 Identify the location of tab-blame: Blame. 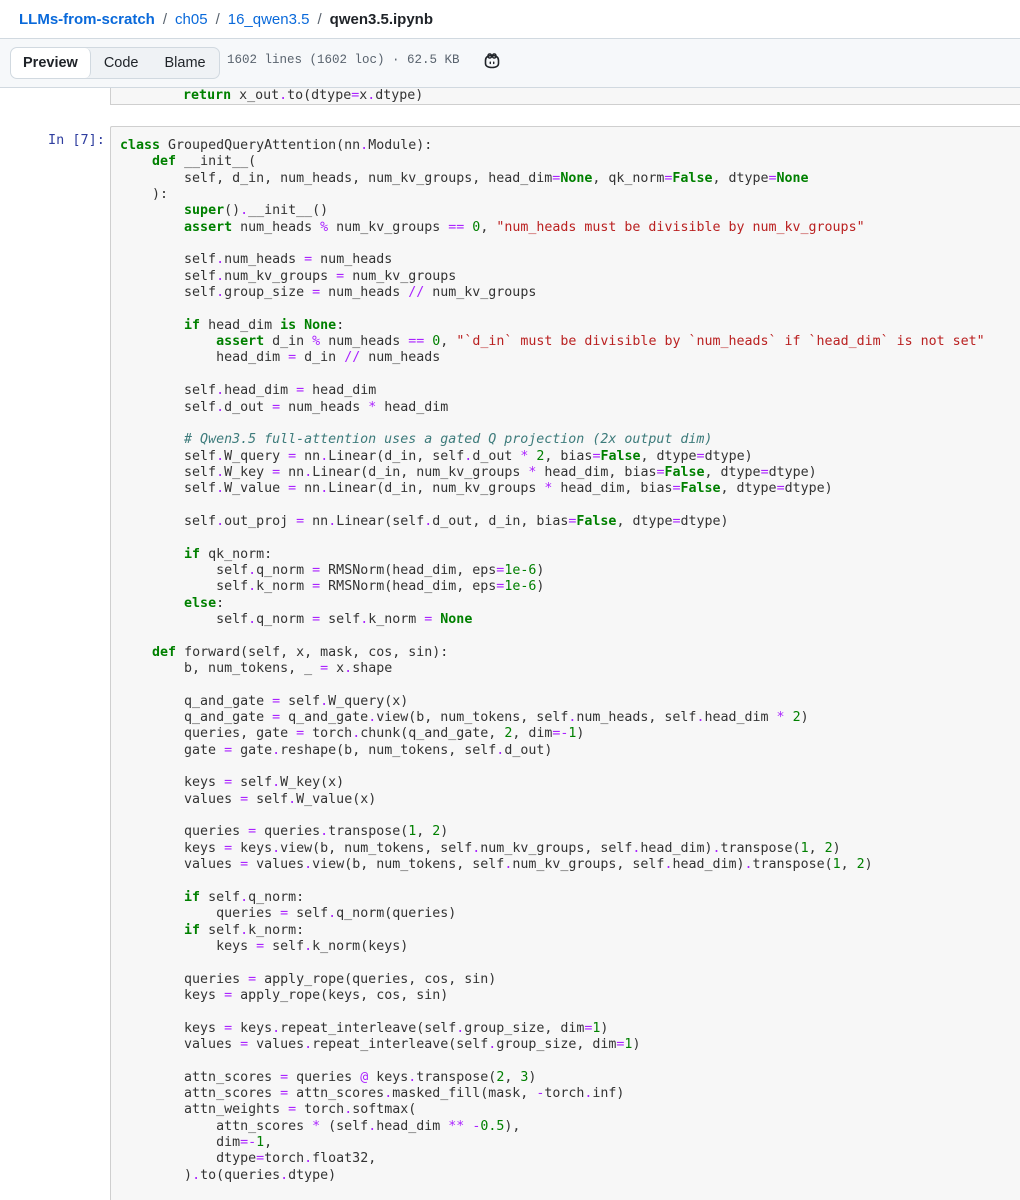
(185, 63).